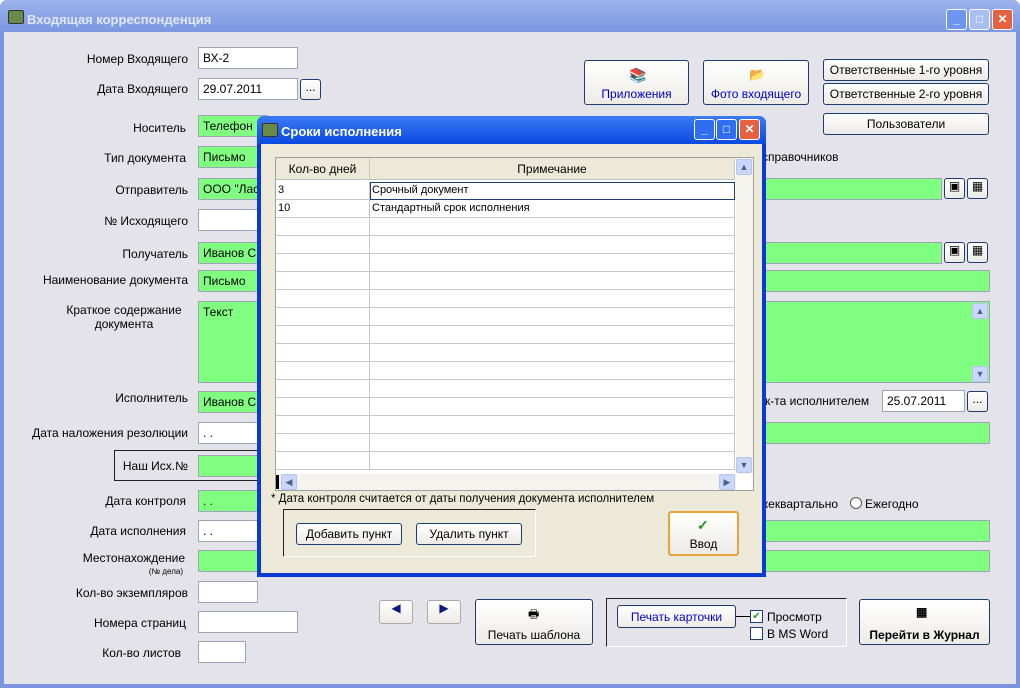 The width and height of the screenshot is (1020, 688). What do you see at coordinates (323, 209) in the screenshot?
I see `cell-days: 10` at bounding box center [323, 209].